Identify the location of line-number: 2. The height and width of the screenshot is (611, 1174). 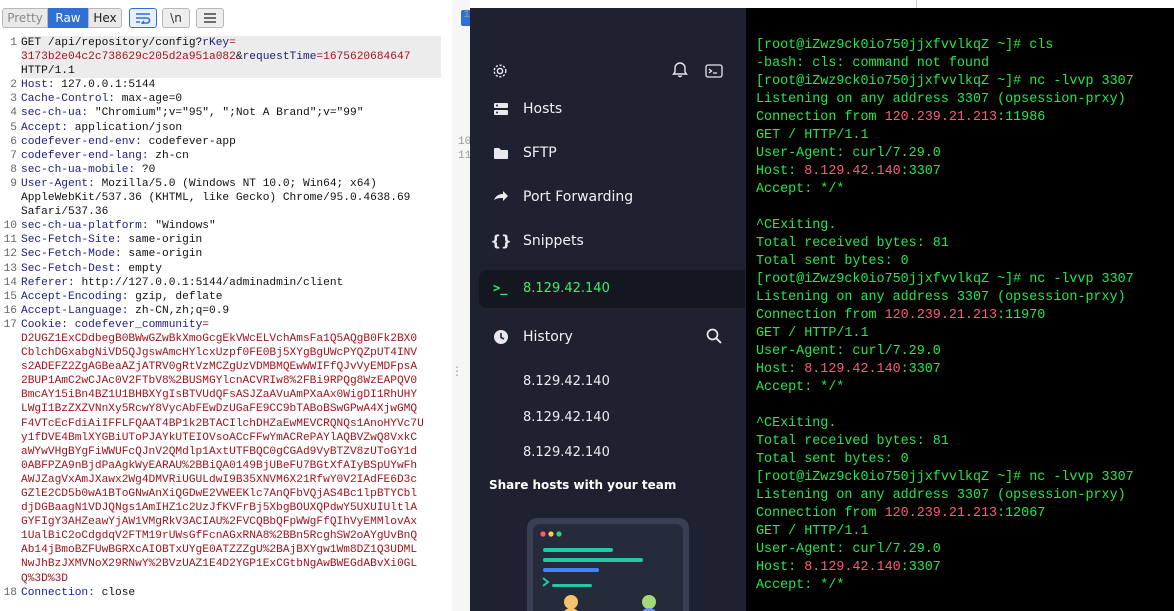
(13, 85).